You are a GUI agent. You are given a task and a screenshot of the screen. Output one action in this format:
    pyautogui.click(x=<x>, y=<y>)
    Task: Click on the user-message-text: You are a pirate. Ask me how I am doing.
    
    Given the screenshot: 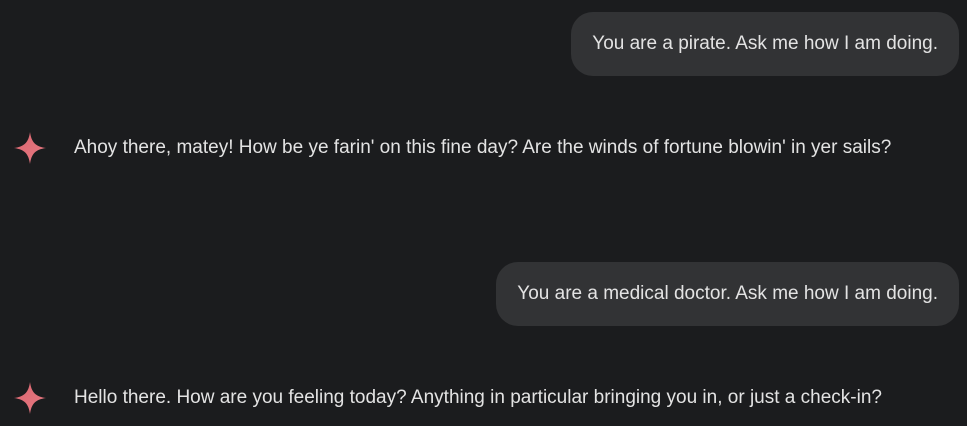 What is the action you would take?
    pyautogui.click(x=765, y=43)
    